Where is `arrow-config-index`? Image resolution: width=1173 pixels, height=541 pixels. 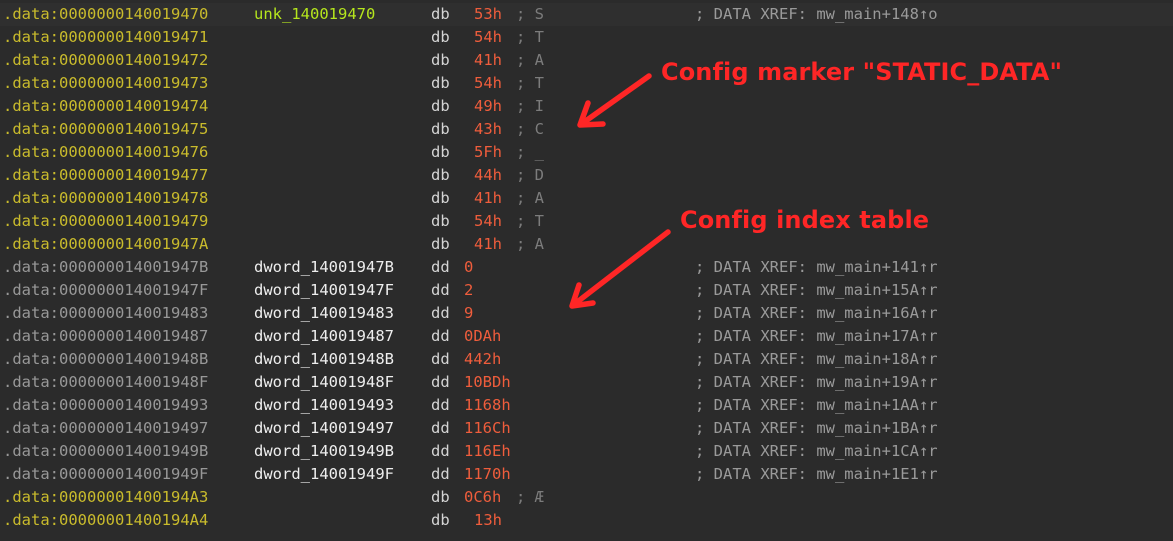
arrow-config-index is located at coordinates (620, 269).